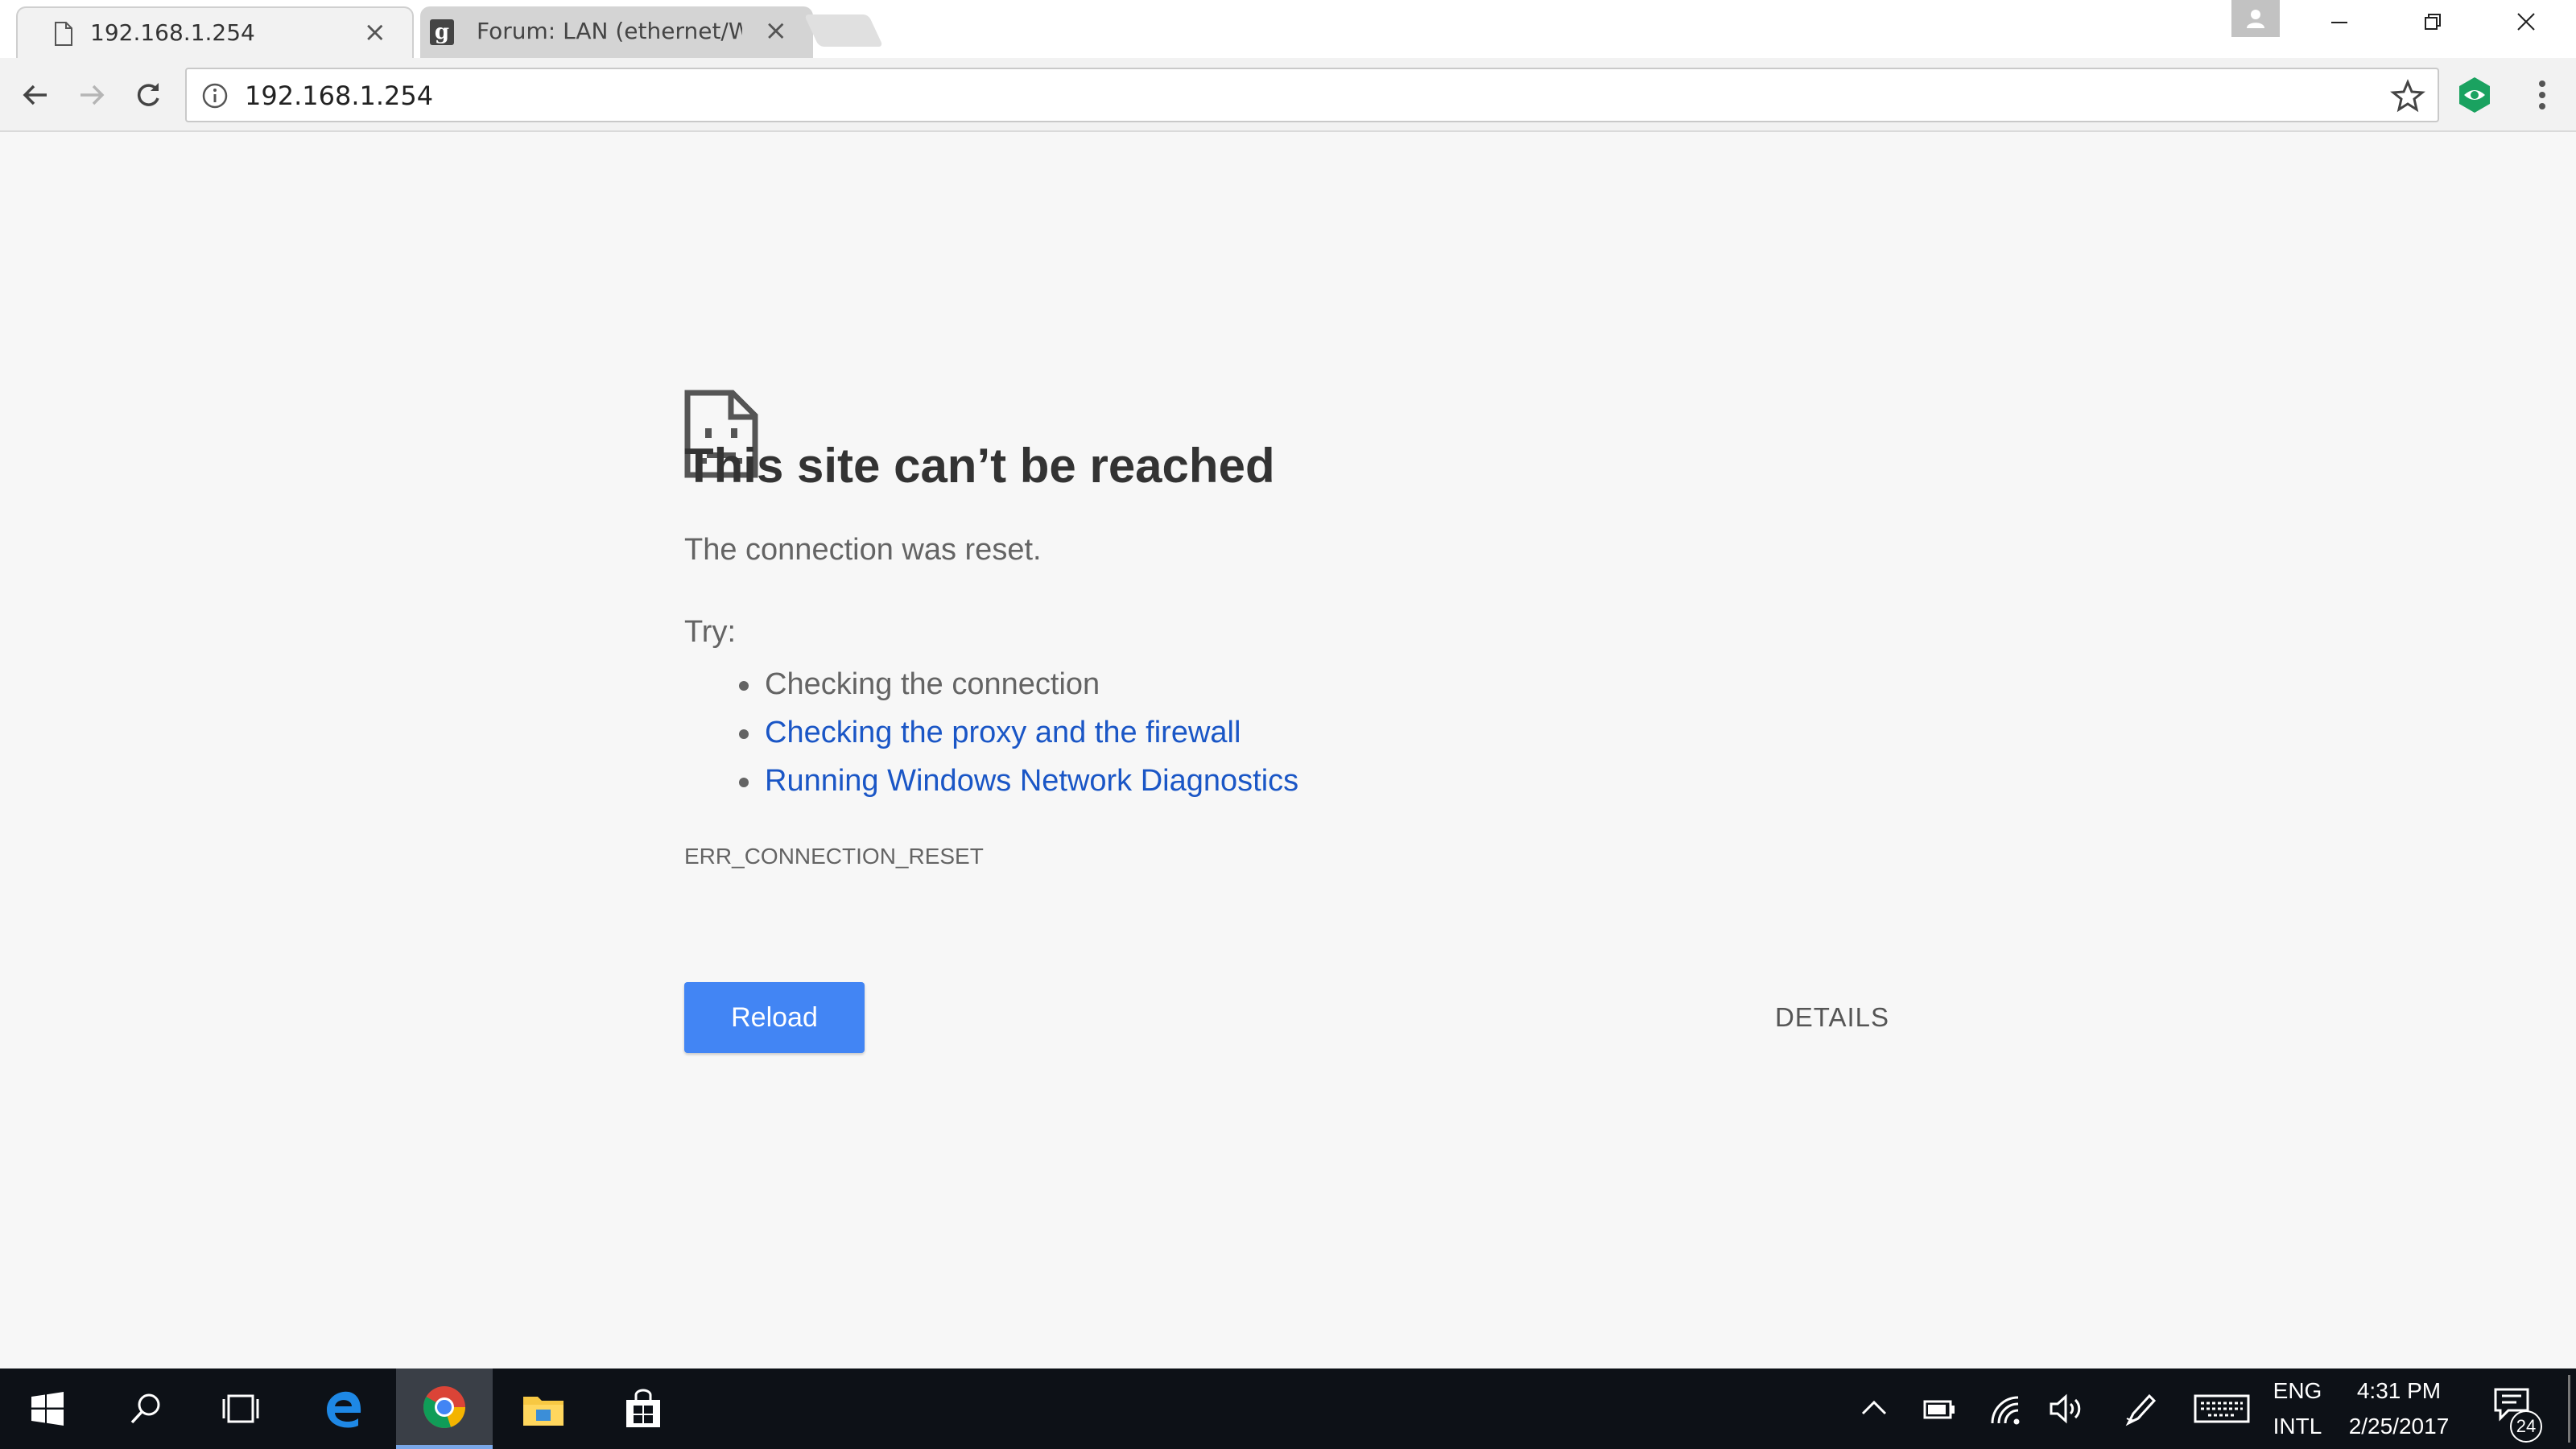 The image size is (2576, 1449). Describe the element at coordinates (844, 30) in the screenshot. I see `new-tab-button` at that location.